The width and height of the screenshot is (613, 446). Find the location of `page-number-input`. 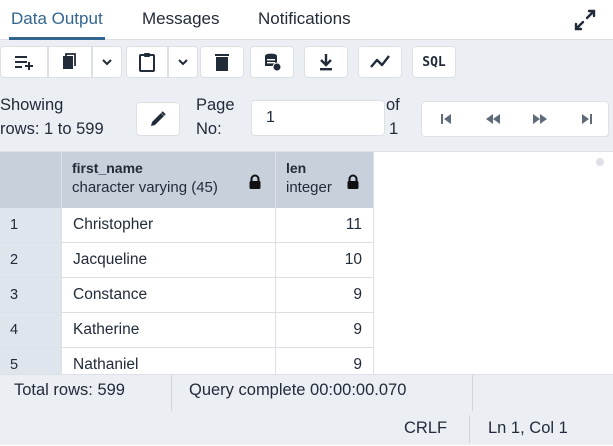

page-number-input is located at coordinates (318, 118).